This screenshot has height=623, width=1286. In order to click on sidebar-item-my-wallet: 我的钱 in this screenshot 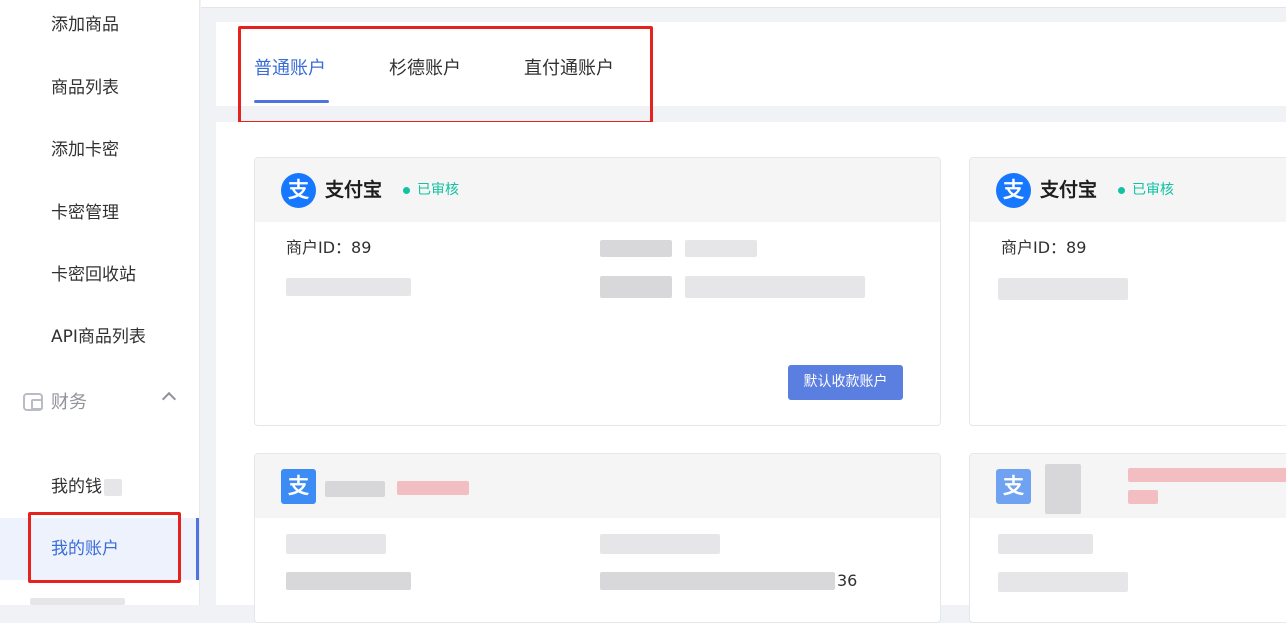, I will do `click(99, 487)`.